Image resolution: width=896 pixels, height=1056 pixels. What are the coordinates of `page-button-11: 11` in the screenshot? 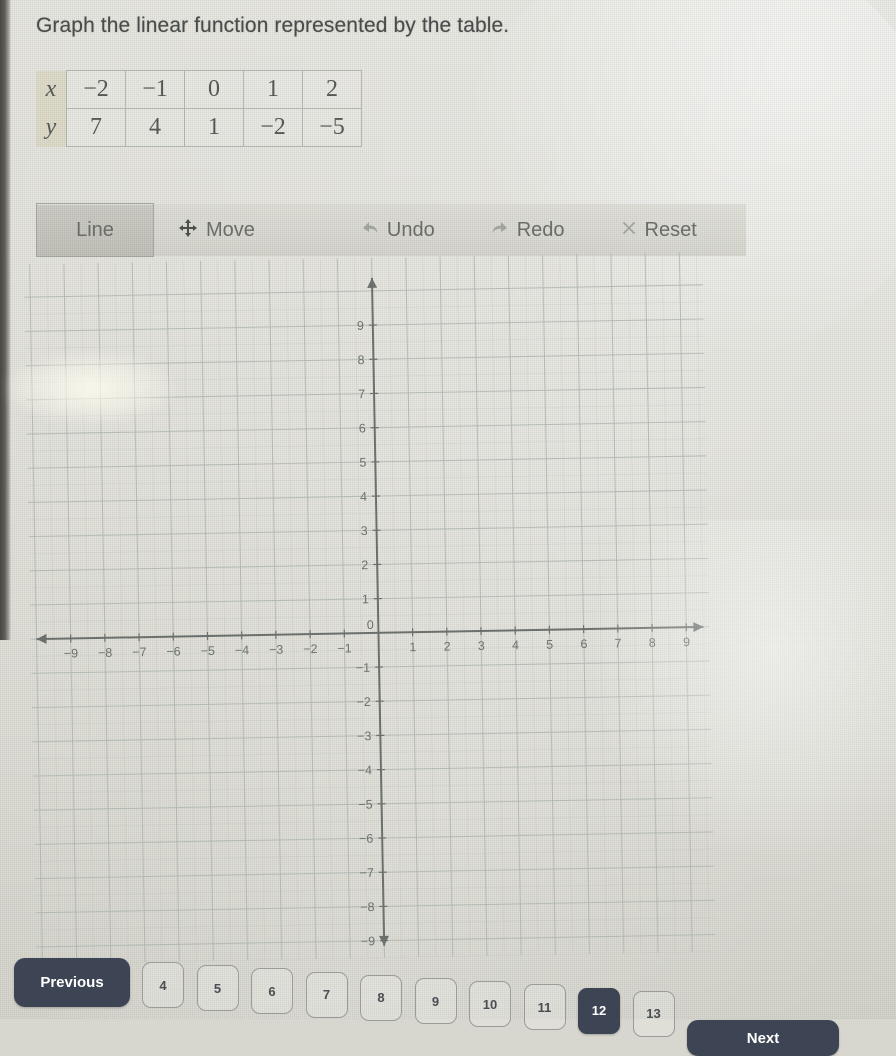 It's located at (545, 1007).